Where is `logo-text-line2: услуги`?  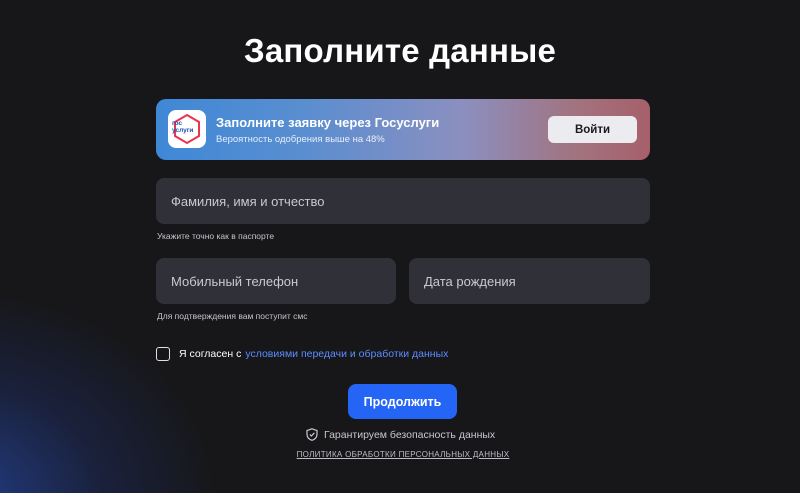
logo-text-line2: услуги is located at coordinates (183, 130).